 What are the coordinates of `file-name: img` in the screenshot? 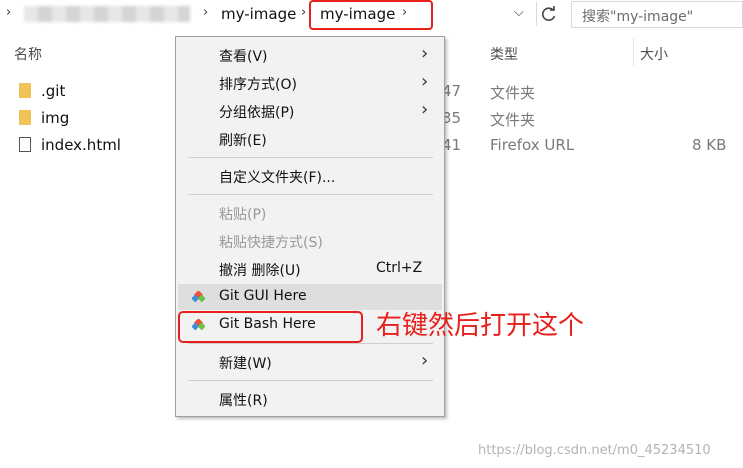 It's located at (55, 118).